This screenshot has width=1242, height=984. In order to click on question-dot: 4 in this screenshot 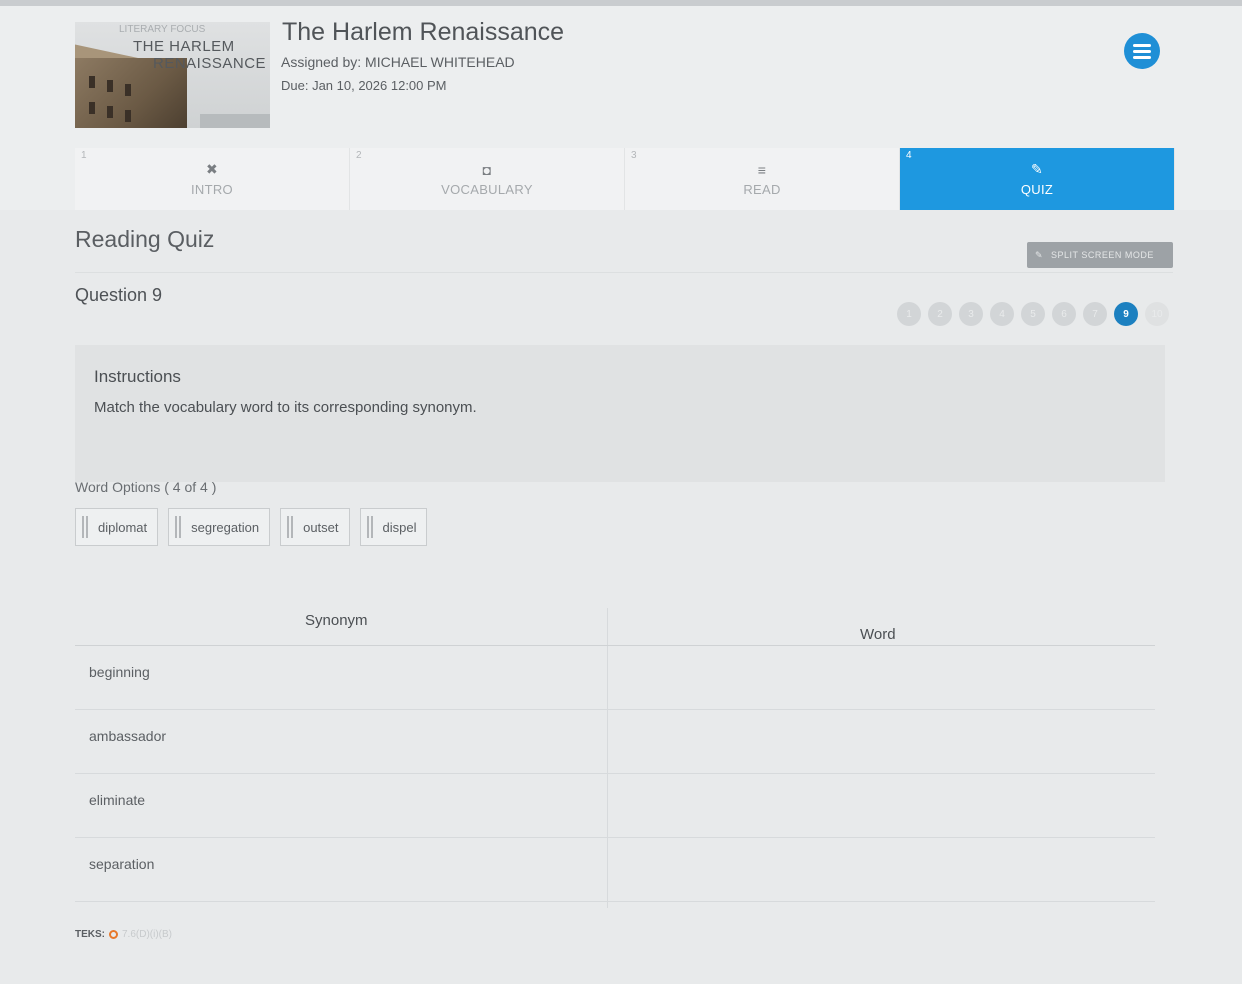, I will do `click(1002, 314)`.